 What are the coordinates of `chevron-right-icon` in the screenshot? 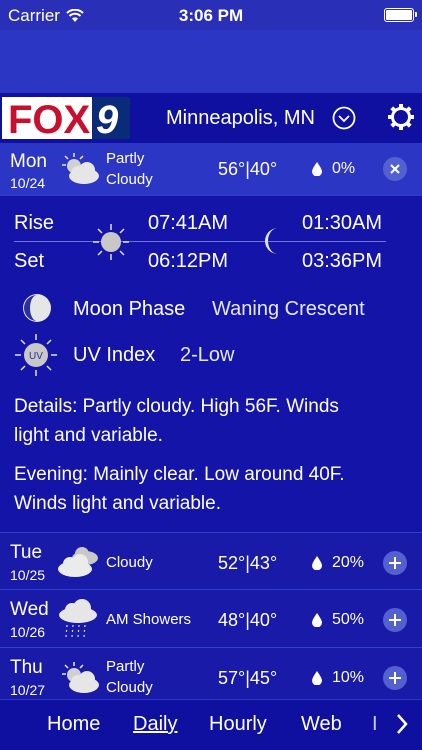 It's located at (402, 724).